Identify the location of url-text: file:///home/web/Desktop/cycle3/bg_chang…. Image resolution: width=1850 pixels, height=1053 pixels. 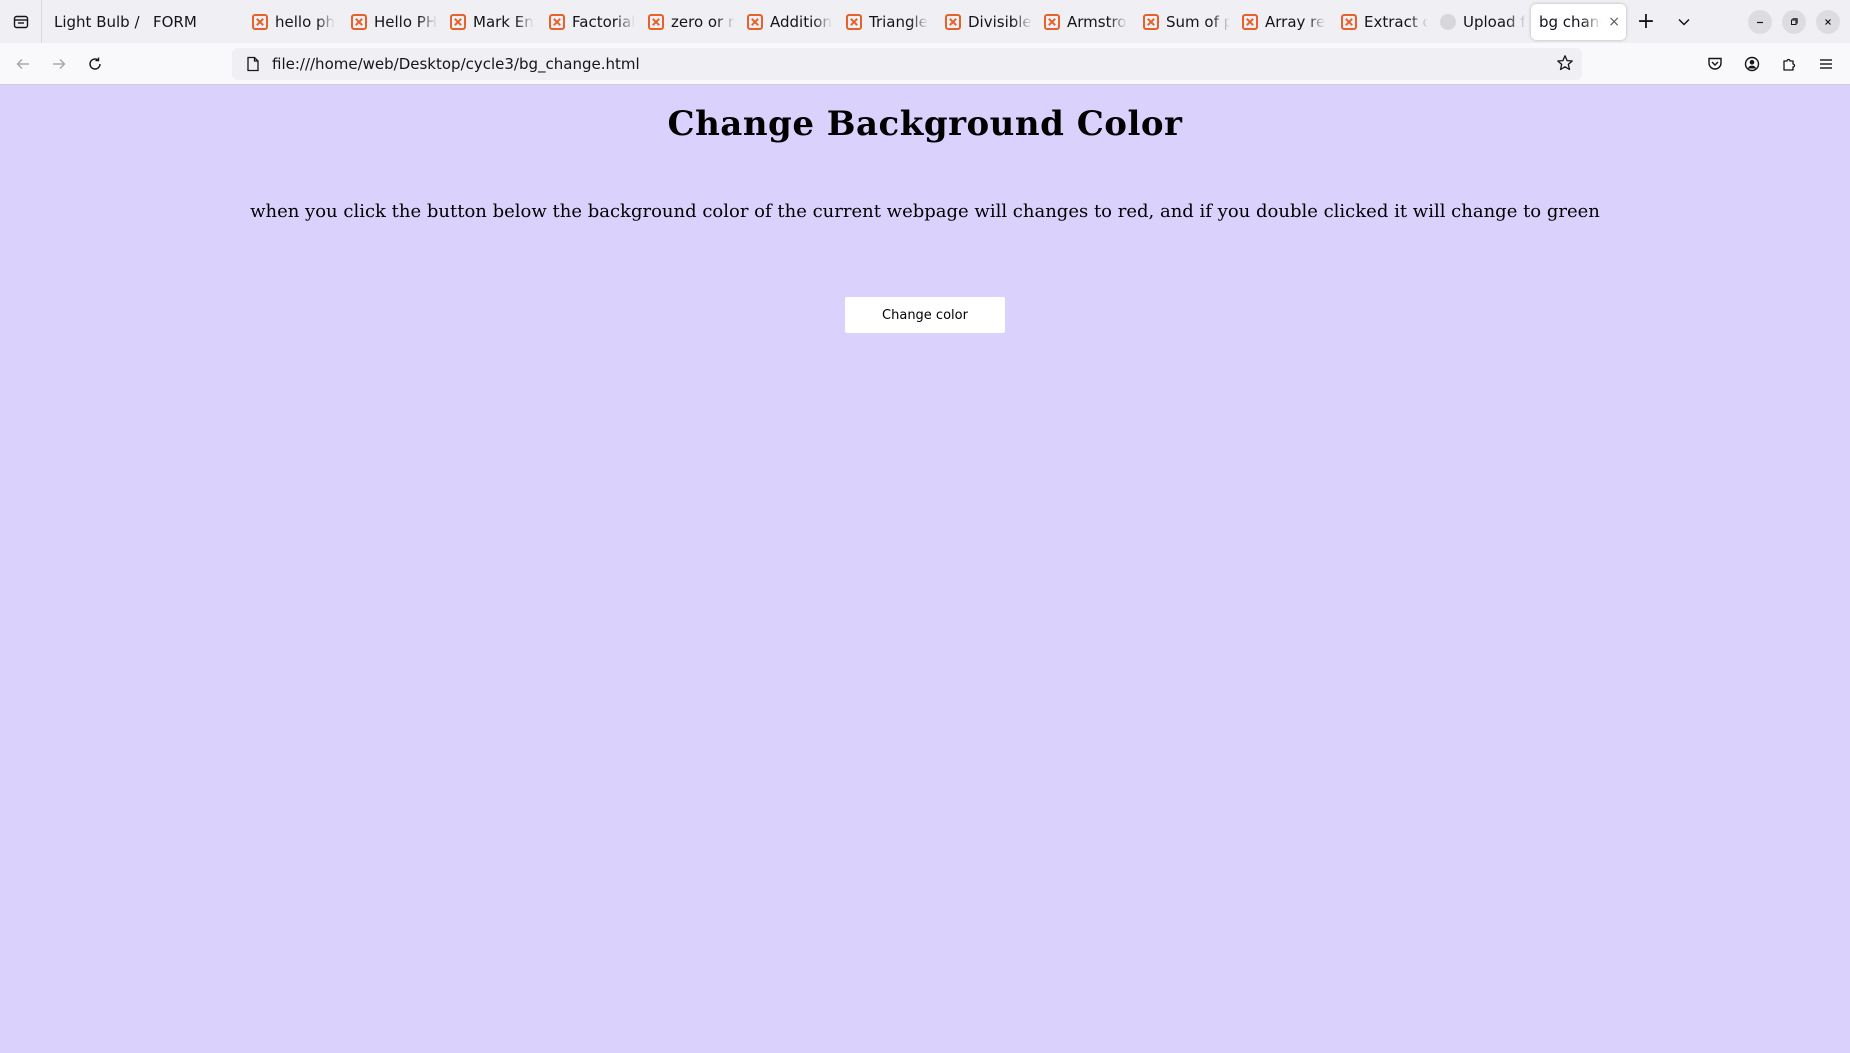
(456, 64).